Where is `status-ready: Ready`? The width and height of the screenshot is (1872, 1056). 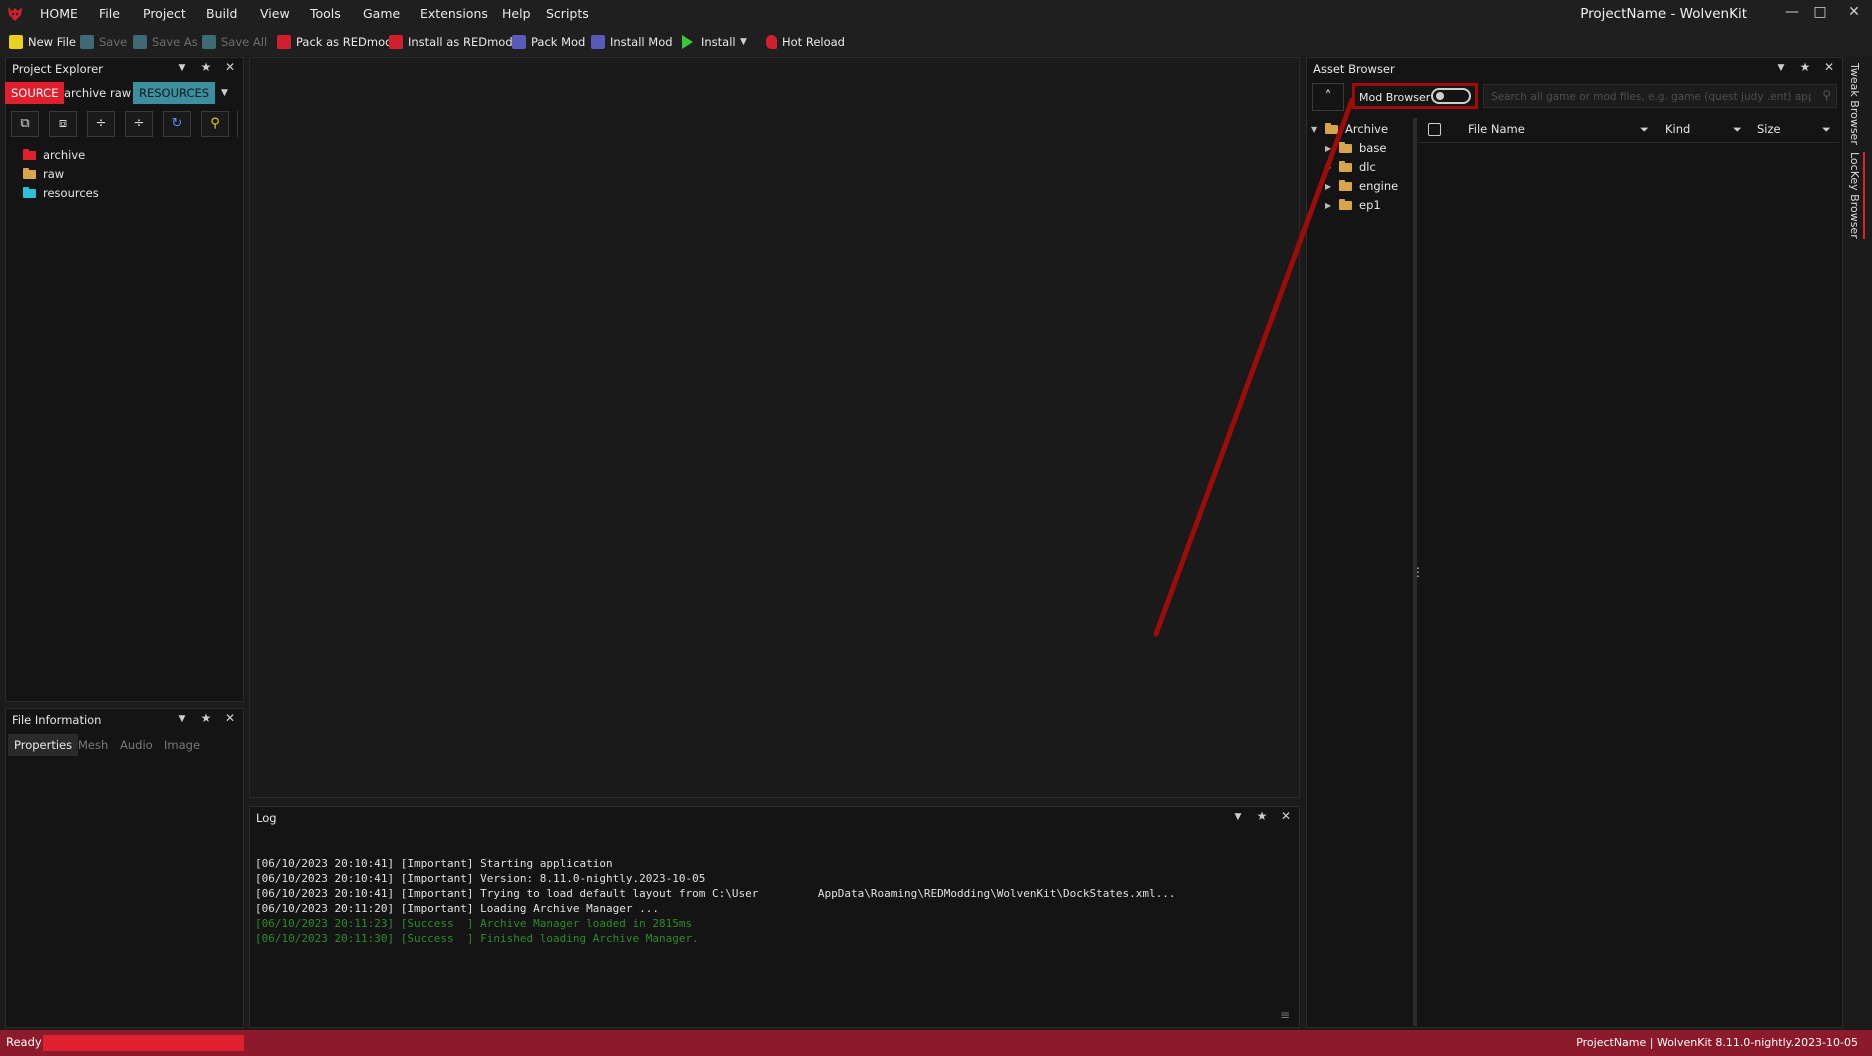
status-ready: Ready is located at coordinates (24, 1042).